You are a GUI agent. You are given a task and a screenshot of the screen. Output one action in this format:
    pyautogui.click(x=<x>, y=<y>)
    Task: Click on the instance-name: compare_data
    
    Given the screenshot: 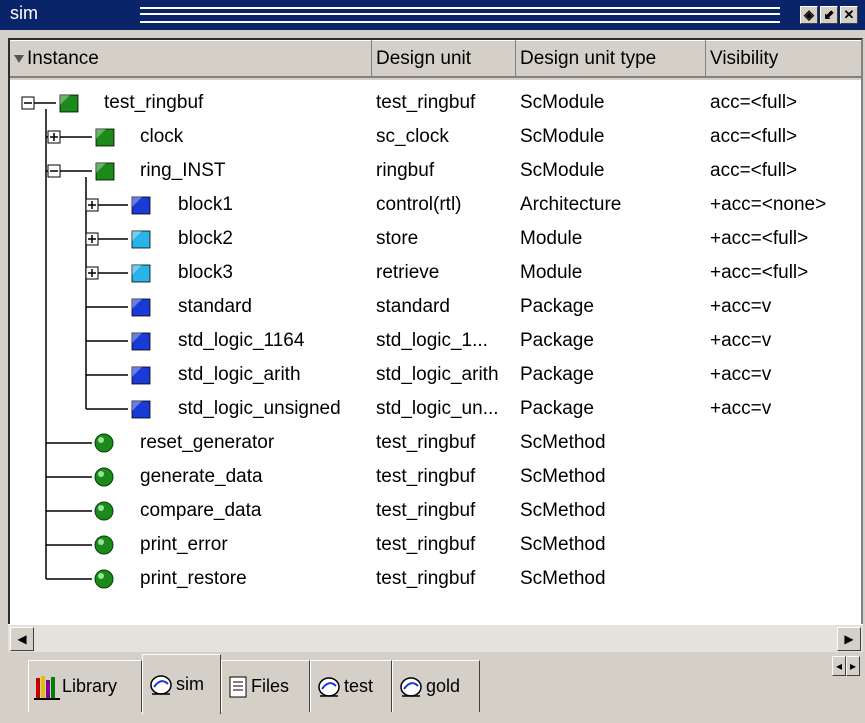 What is the action you would take?
    pyautogui.click(x=201, y=510)
    